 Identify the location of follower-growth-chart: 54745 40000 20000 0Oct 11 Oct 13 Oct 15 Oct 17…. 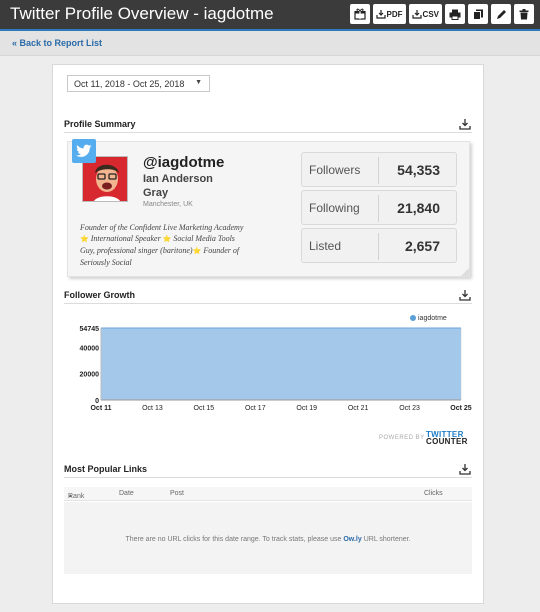
(276, 369).